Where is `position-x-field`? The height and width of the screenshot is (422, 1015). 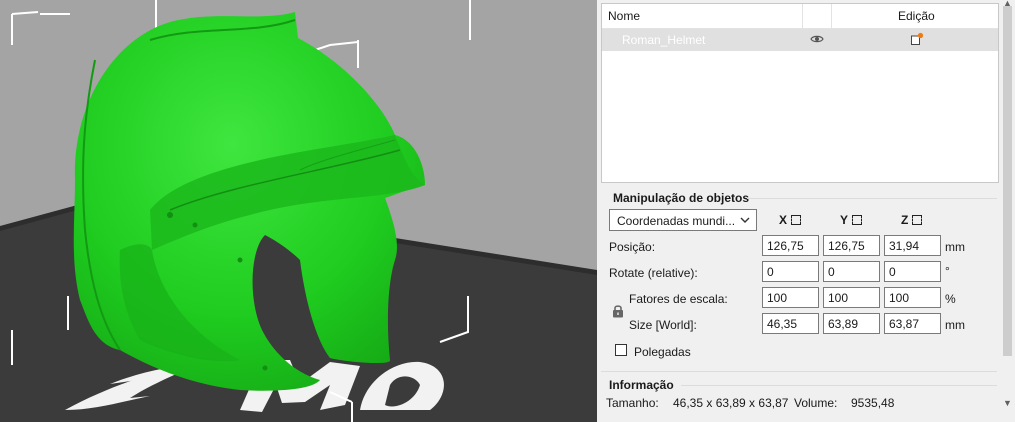 position-x-field is located at coordinates (790, 245).